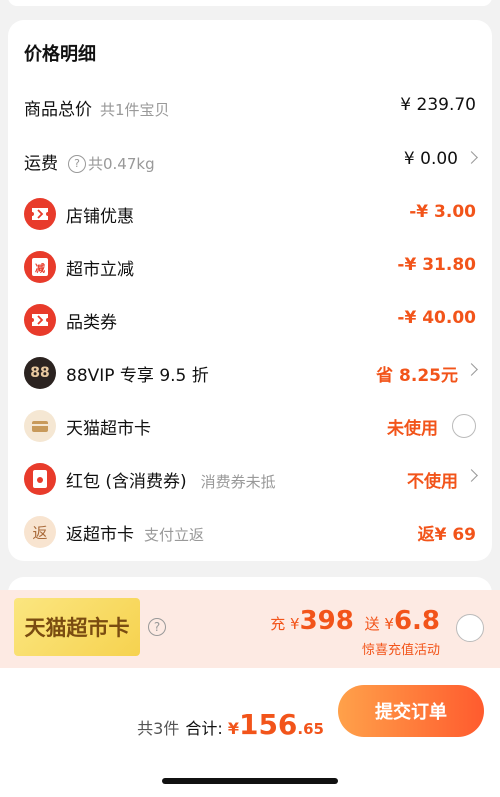  I want to click on tmall-card-radio, so click(464, 426).